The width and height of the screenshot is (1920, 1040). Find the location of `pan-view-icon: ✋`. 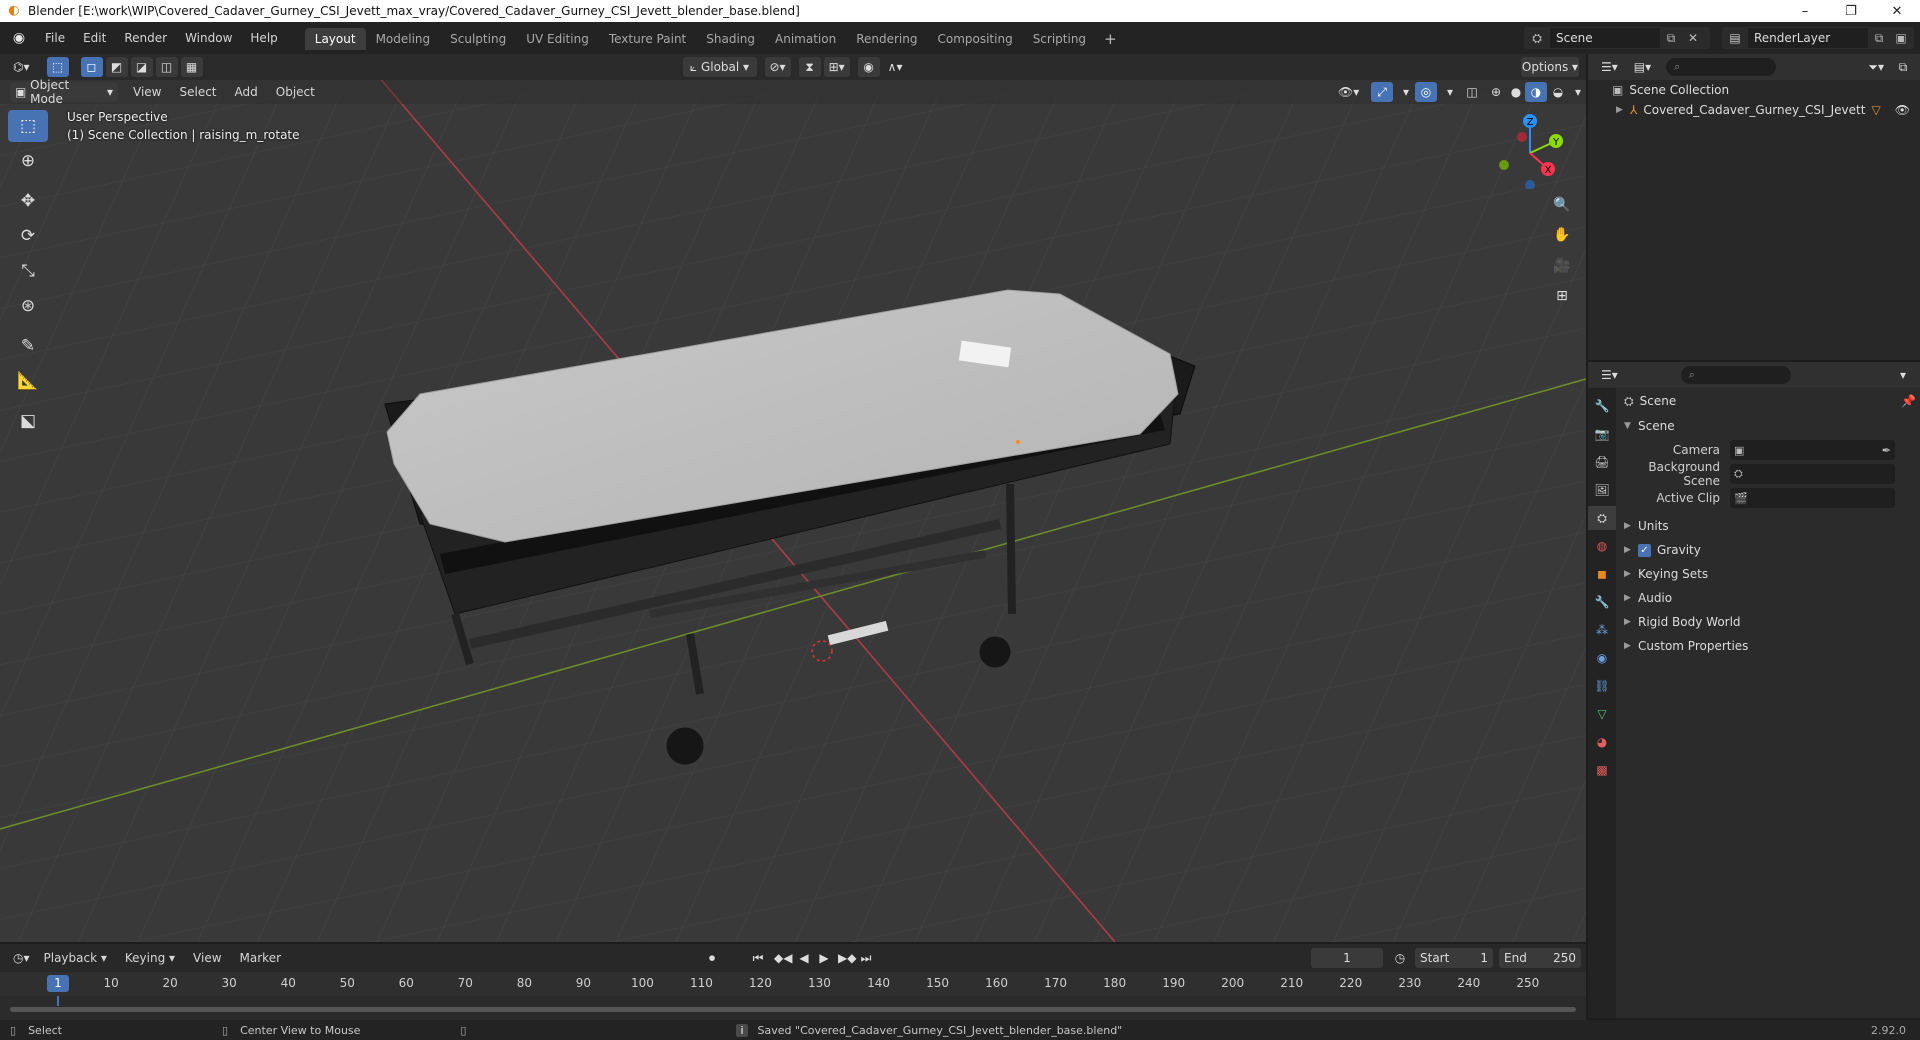

pan-view-icon: ✋ is located at coordinates (1562, 235).